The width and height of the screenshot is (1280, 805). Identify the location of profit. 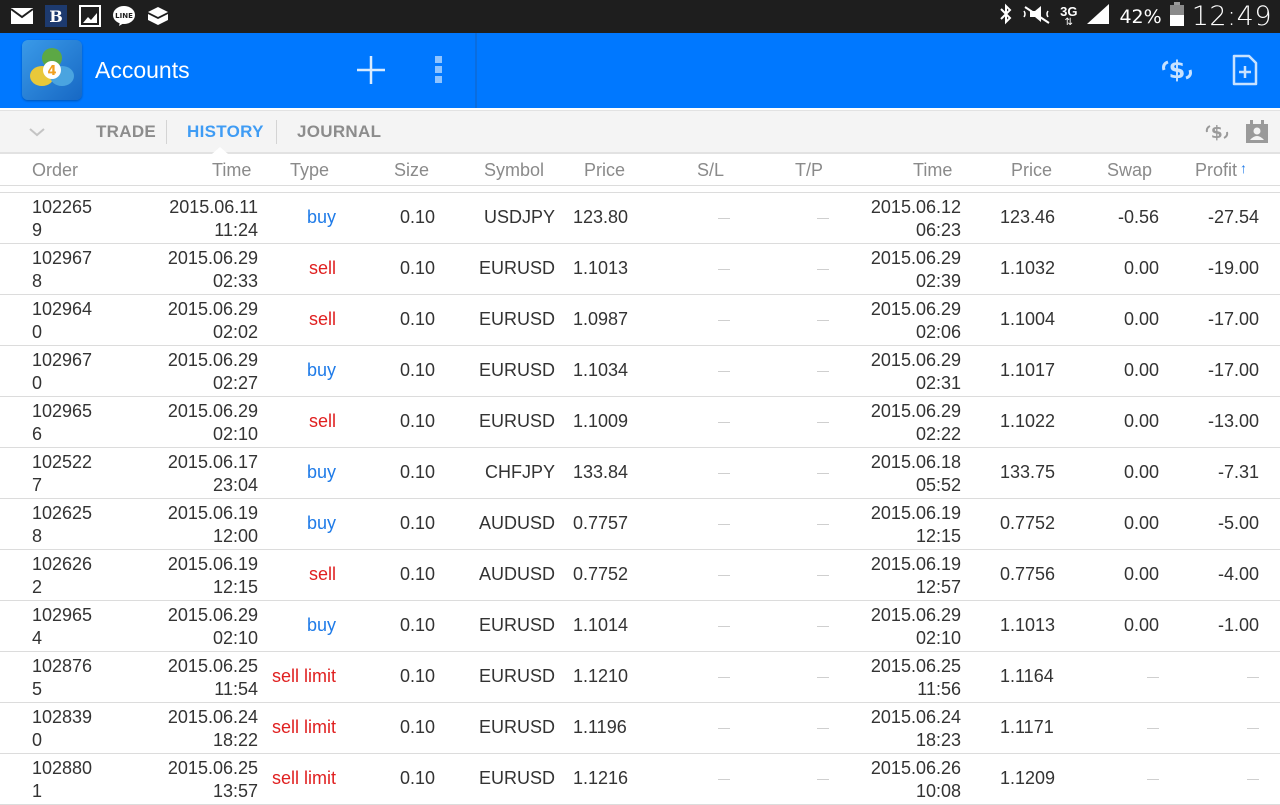
(1214, 779).